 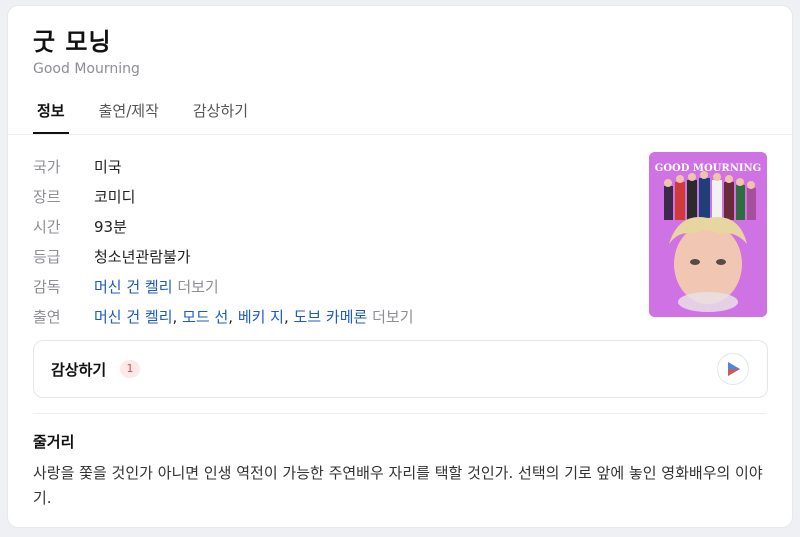 I want to click on section-divider, so click(x=399, y=413).